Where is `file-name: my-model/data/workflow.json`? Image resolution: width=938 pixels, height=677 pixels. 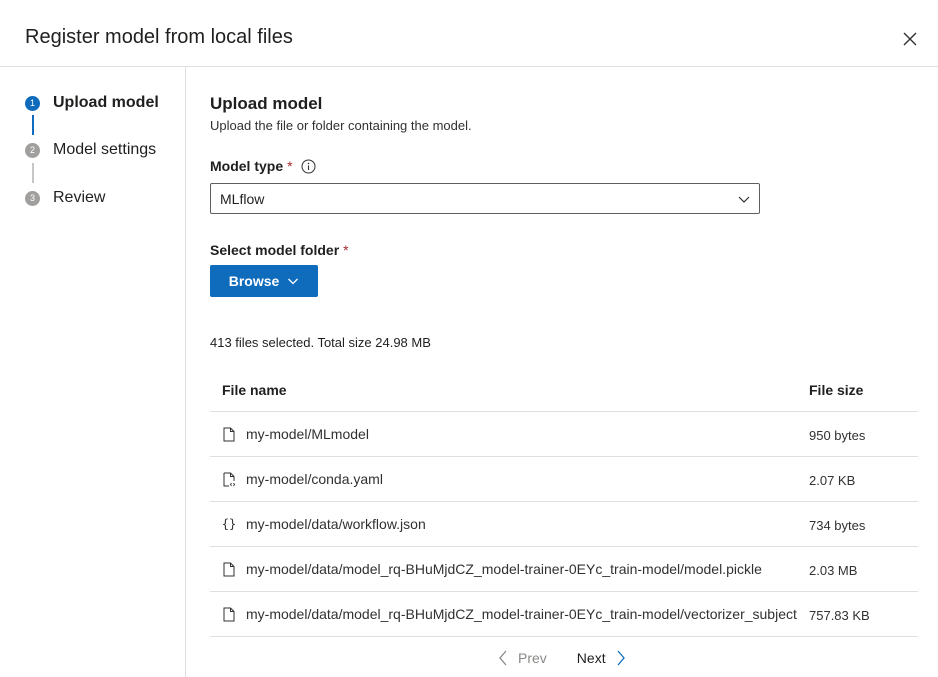 file-name: my-model/data/workflow.json is located at coordinates (336, 524).